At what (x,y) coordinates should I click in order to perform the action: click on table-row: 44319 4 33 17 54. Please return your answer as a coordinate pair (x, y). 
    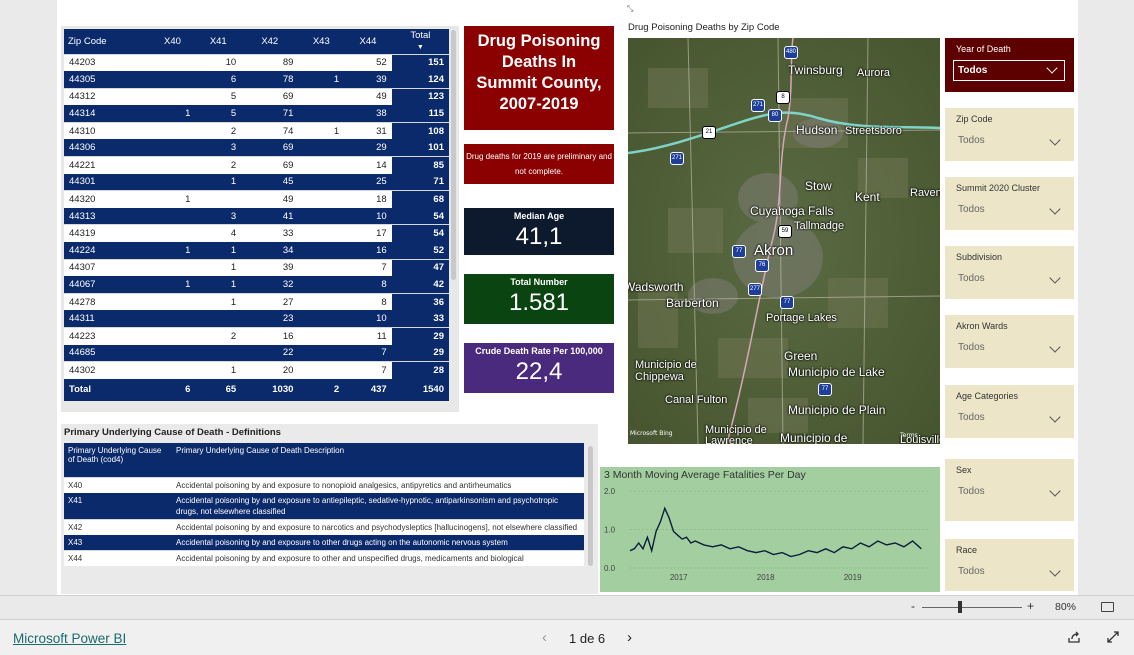
    Looking at the image, I should click on (256, 233).